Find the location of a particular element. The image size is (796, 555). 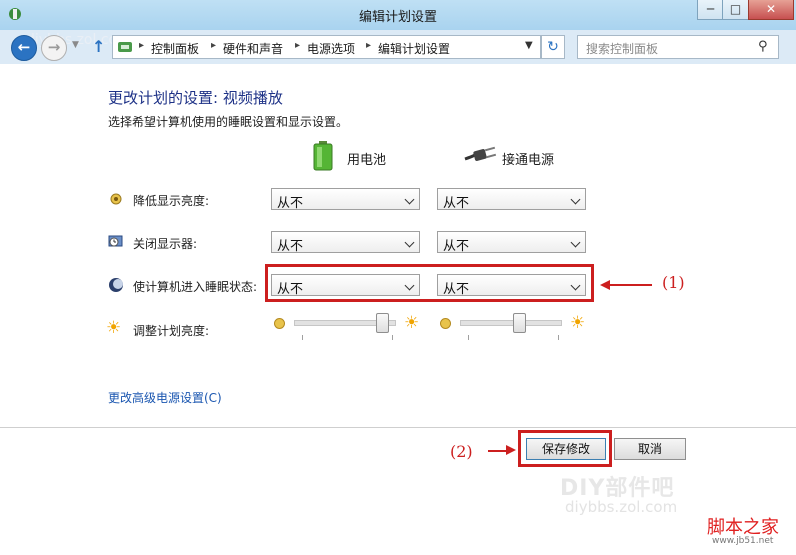

column-label-battery: 用电池 is located at coordinates (367, 160).